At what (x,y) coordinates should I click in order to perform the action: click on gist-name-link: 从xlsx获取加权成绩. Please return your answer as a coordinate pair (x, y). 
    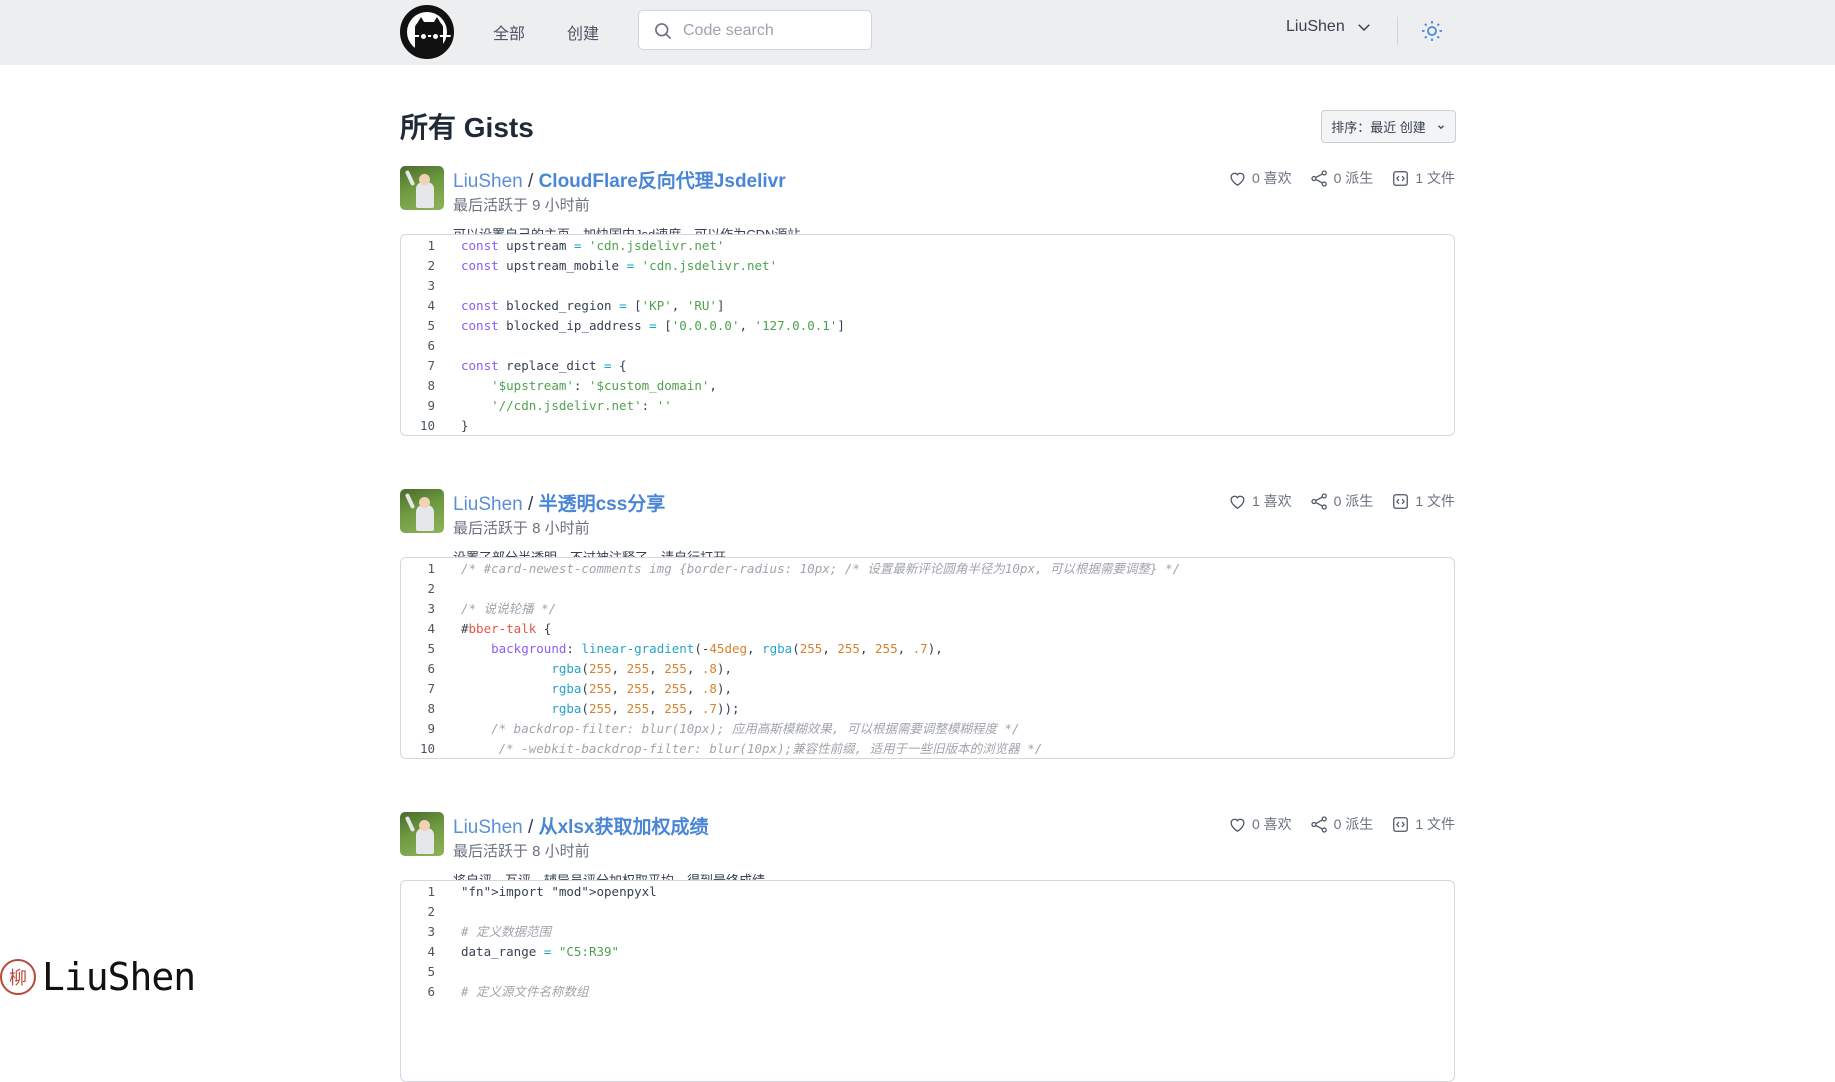
    Looking at the image, I should click on (624, 827).